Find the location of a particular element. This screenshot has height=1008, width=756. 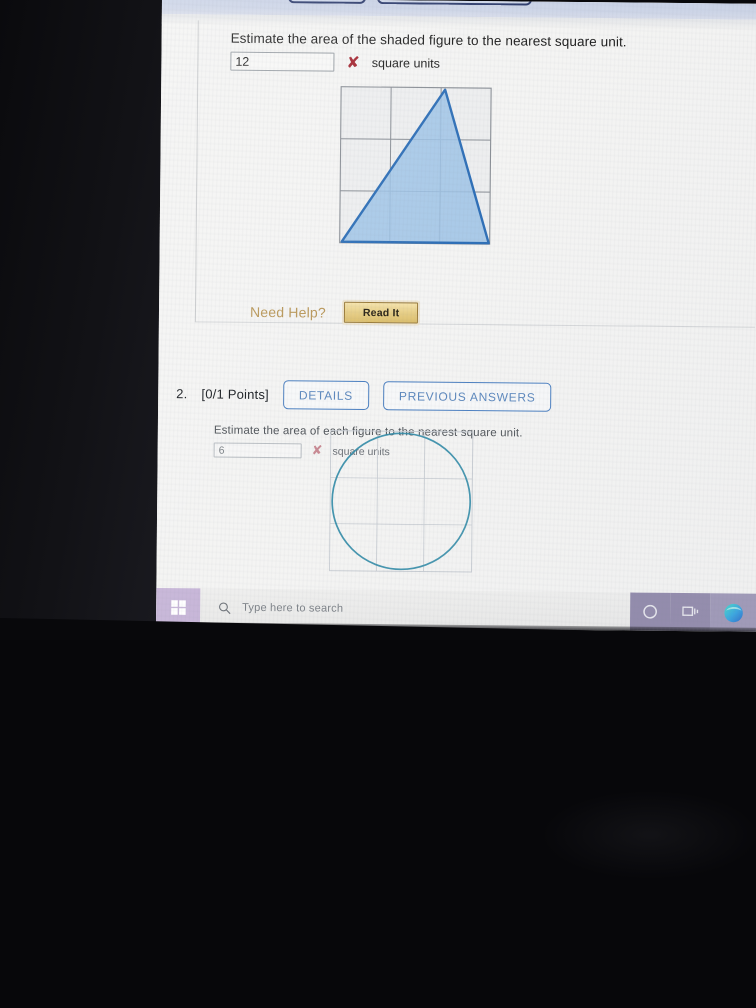

edge-browser-button is located at coordinates (732, 612).